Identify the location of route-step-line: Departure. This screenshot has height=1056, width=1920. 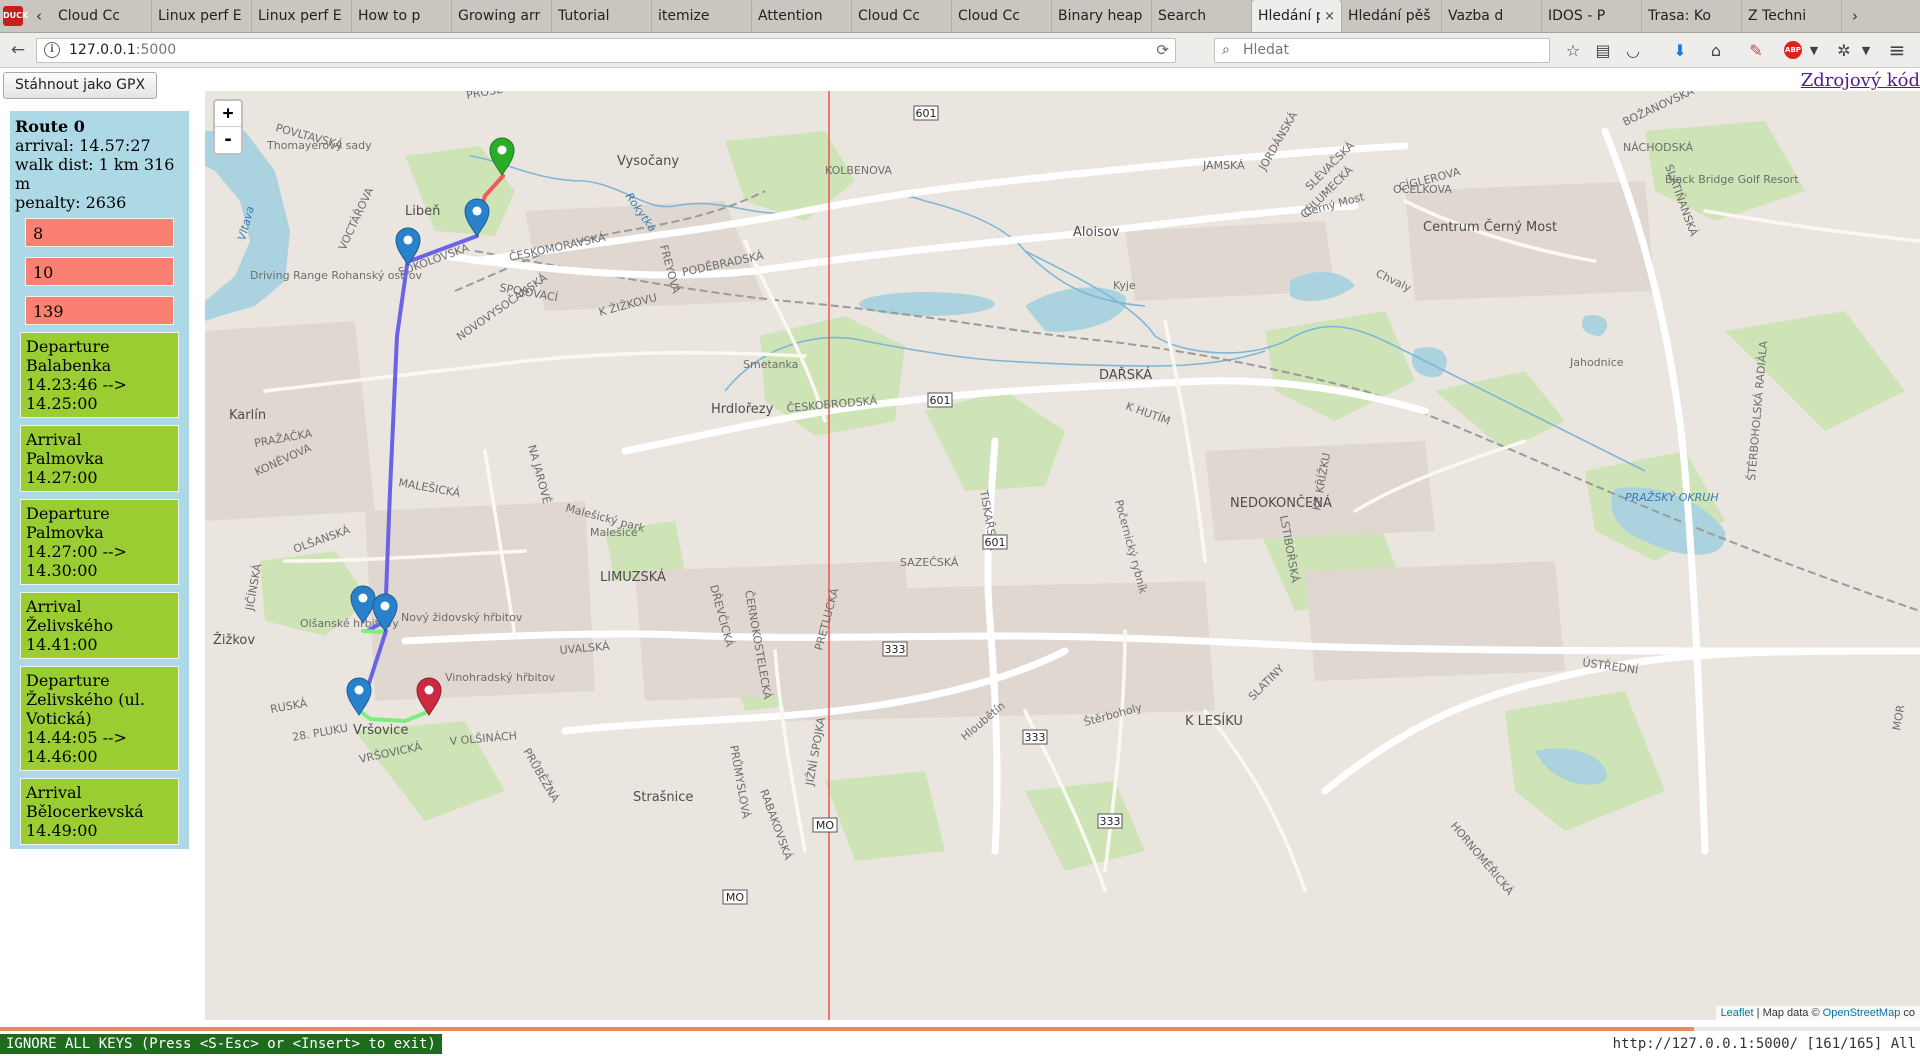
(68, 513).